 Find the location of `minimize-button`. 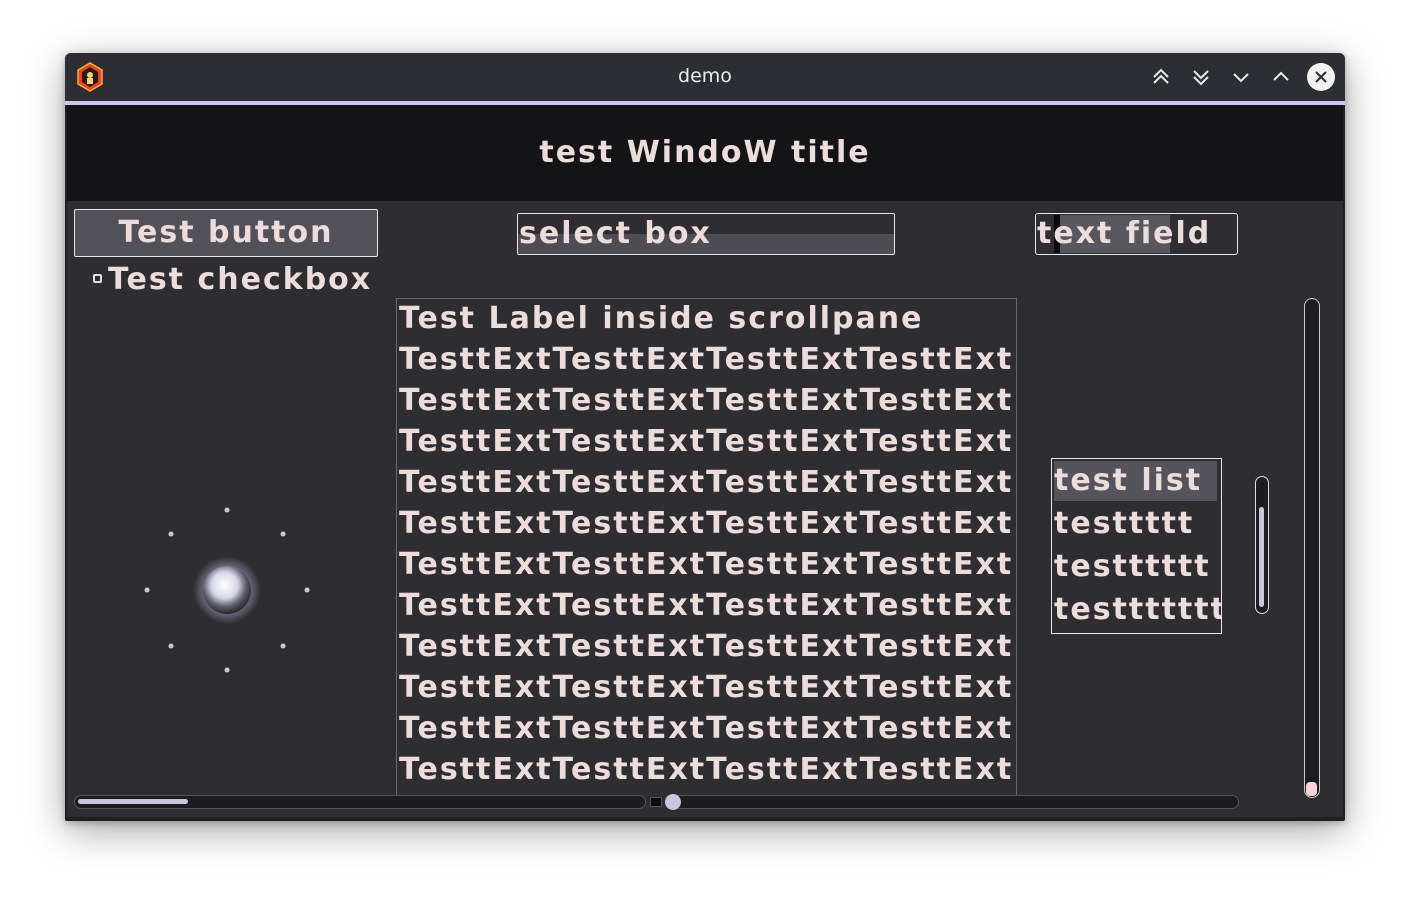

minimize-button is located at coordinates (1241, 77).